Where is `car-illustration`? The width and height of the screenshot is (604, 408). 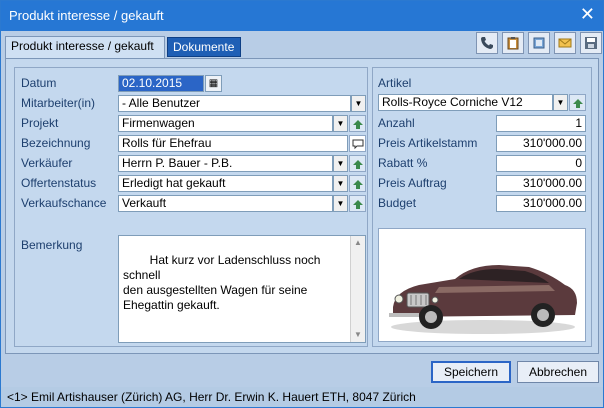 car-illustration is located at coordinates (483, 299).